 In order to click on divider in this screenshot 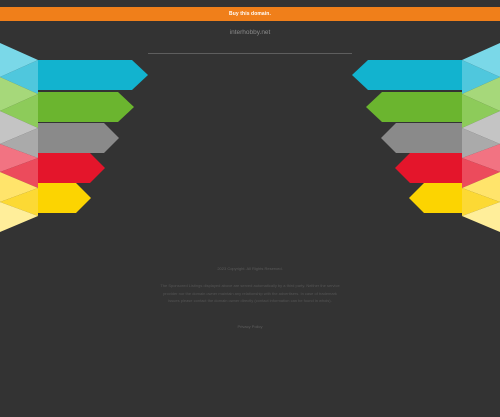, I will do `click(250, 53)`.